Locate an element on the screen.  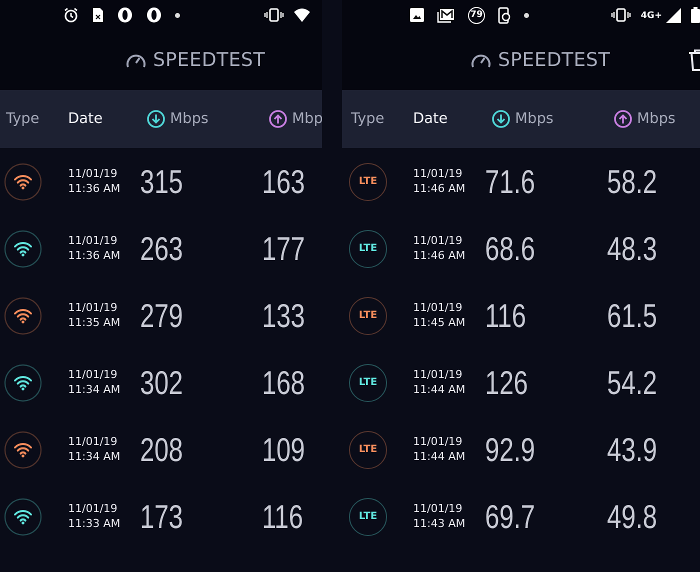
test-date: 11/01/19 11:35 AM is located at coordinates (95, 315).